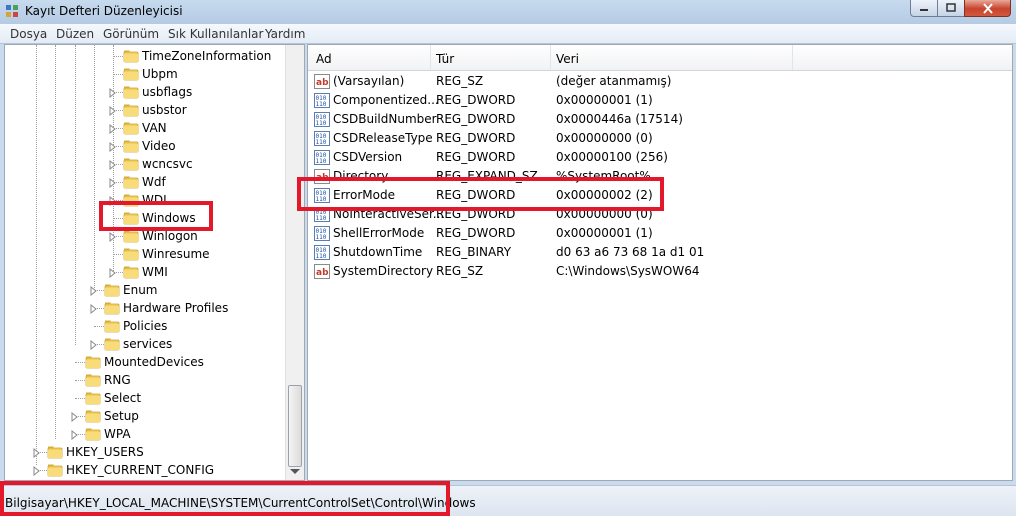 This screenshot has width=1016, height=516. I want to click on tree-node: wcncsvc, so click(158, 164).